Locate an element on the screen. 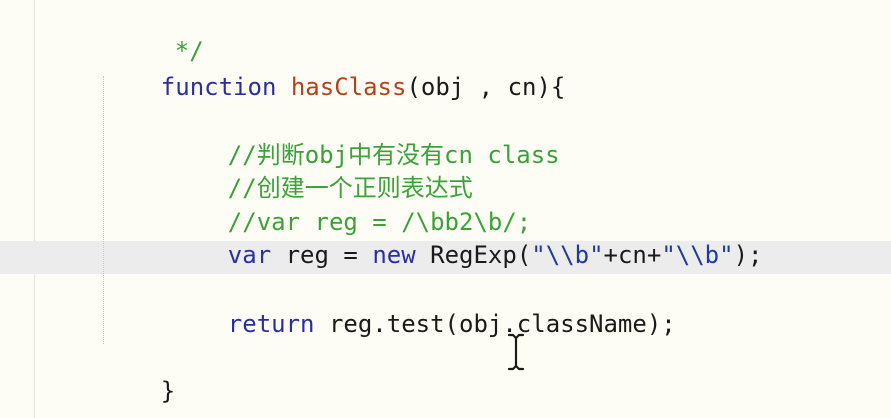  string-literal-2: "\\b" is located at coordinates (697, 255).